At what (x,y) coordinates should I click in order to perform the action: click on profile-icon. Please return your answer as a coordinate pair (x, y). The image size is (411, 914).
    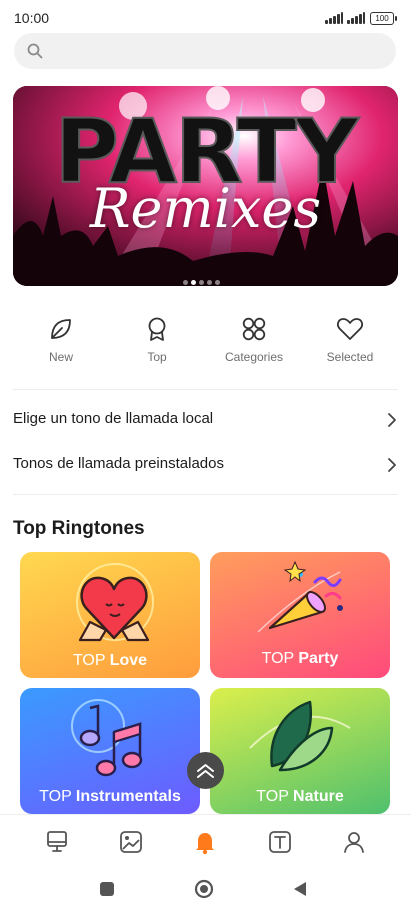
    Looking at the image, I should click on (354, 842).